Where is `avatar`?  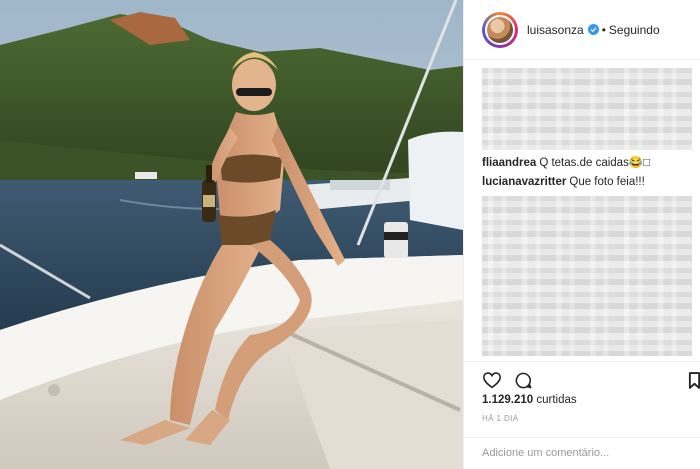
avatar is located at coordinates (500, 29).